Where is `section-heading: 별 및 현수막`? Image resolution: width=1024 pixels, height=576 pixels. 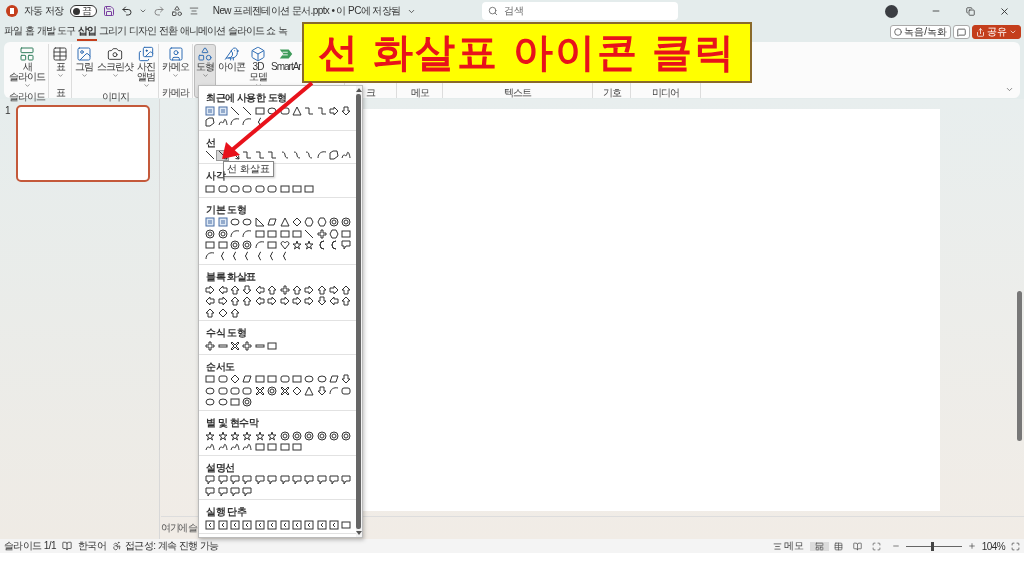 section-heading: 별 및 현수막 is located at coordinates (232, 422).